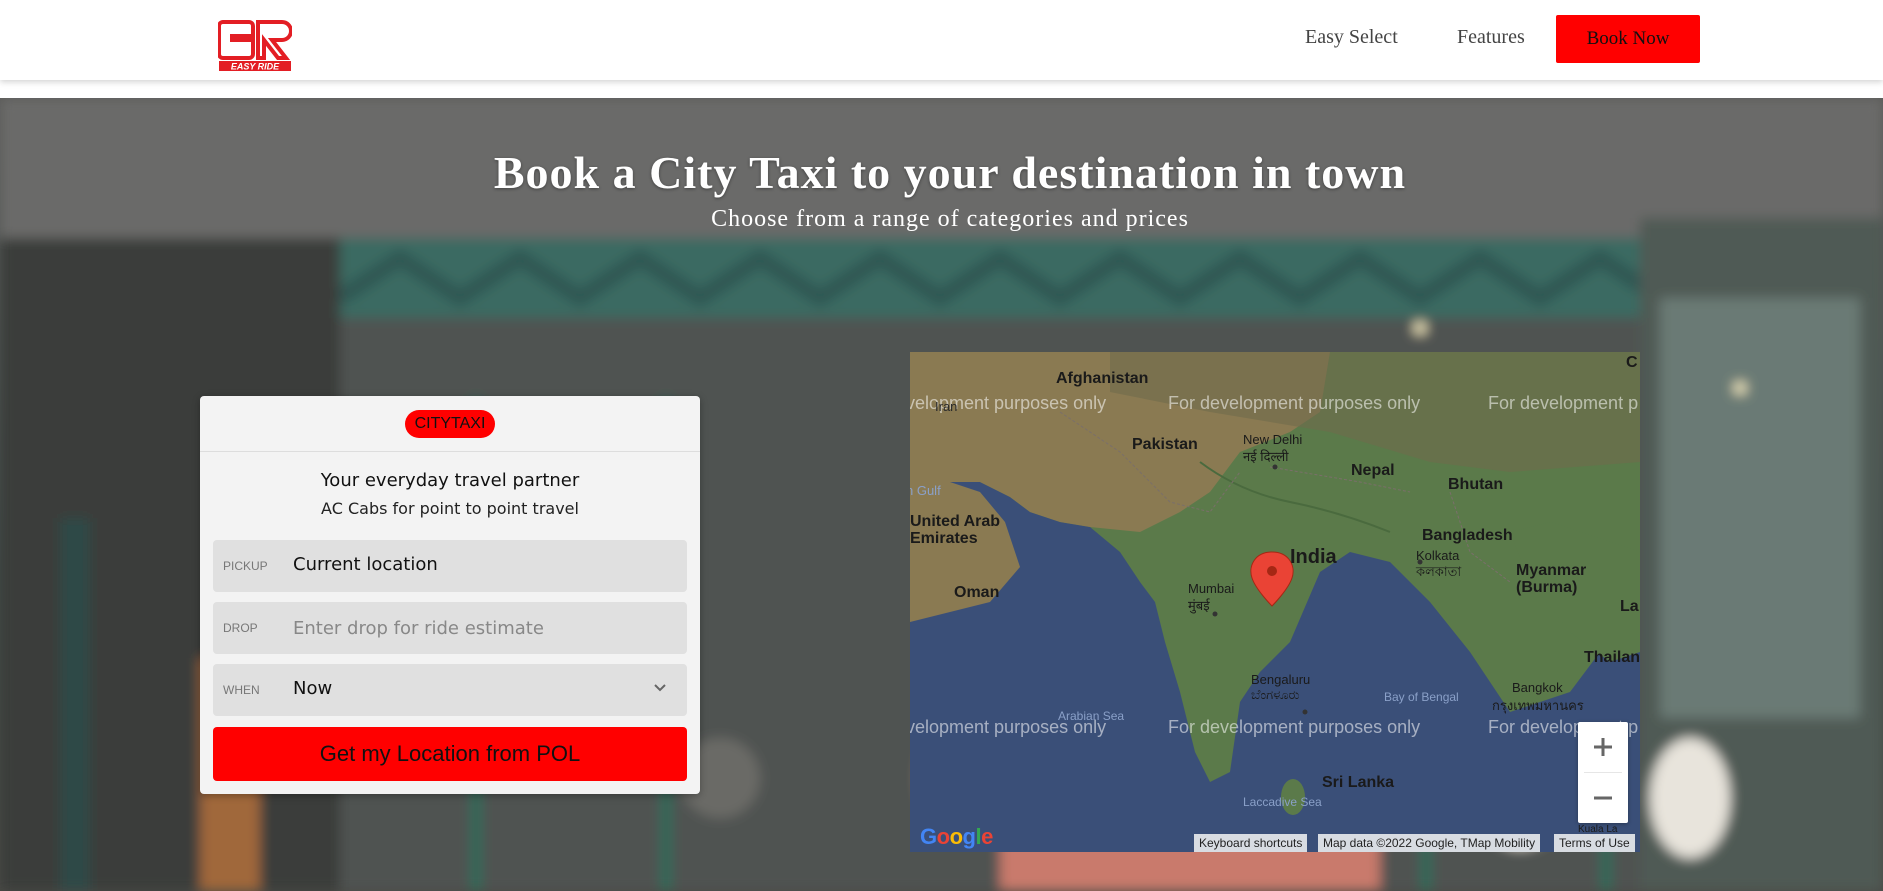 The height and width of the screenshot is (891, 1883). What do you see at coordinates (941, 40) in the screenshot?
I see `navbar: EASY RIDE Easy Select Features Book Now` at bounding box center [941, 40].